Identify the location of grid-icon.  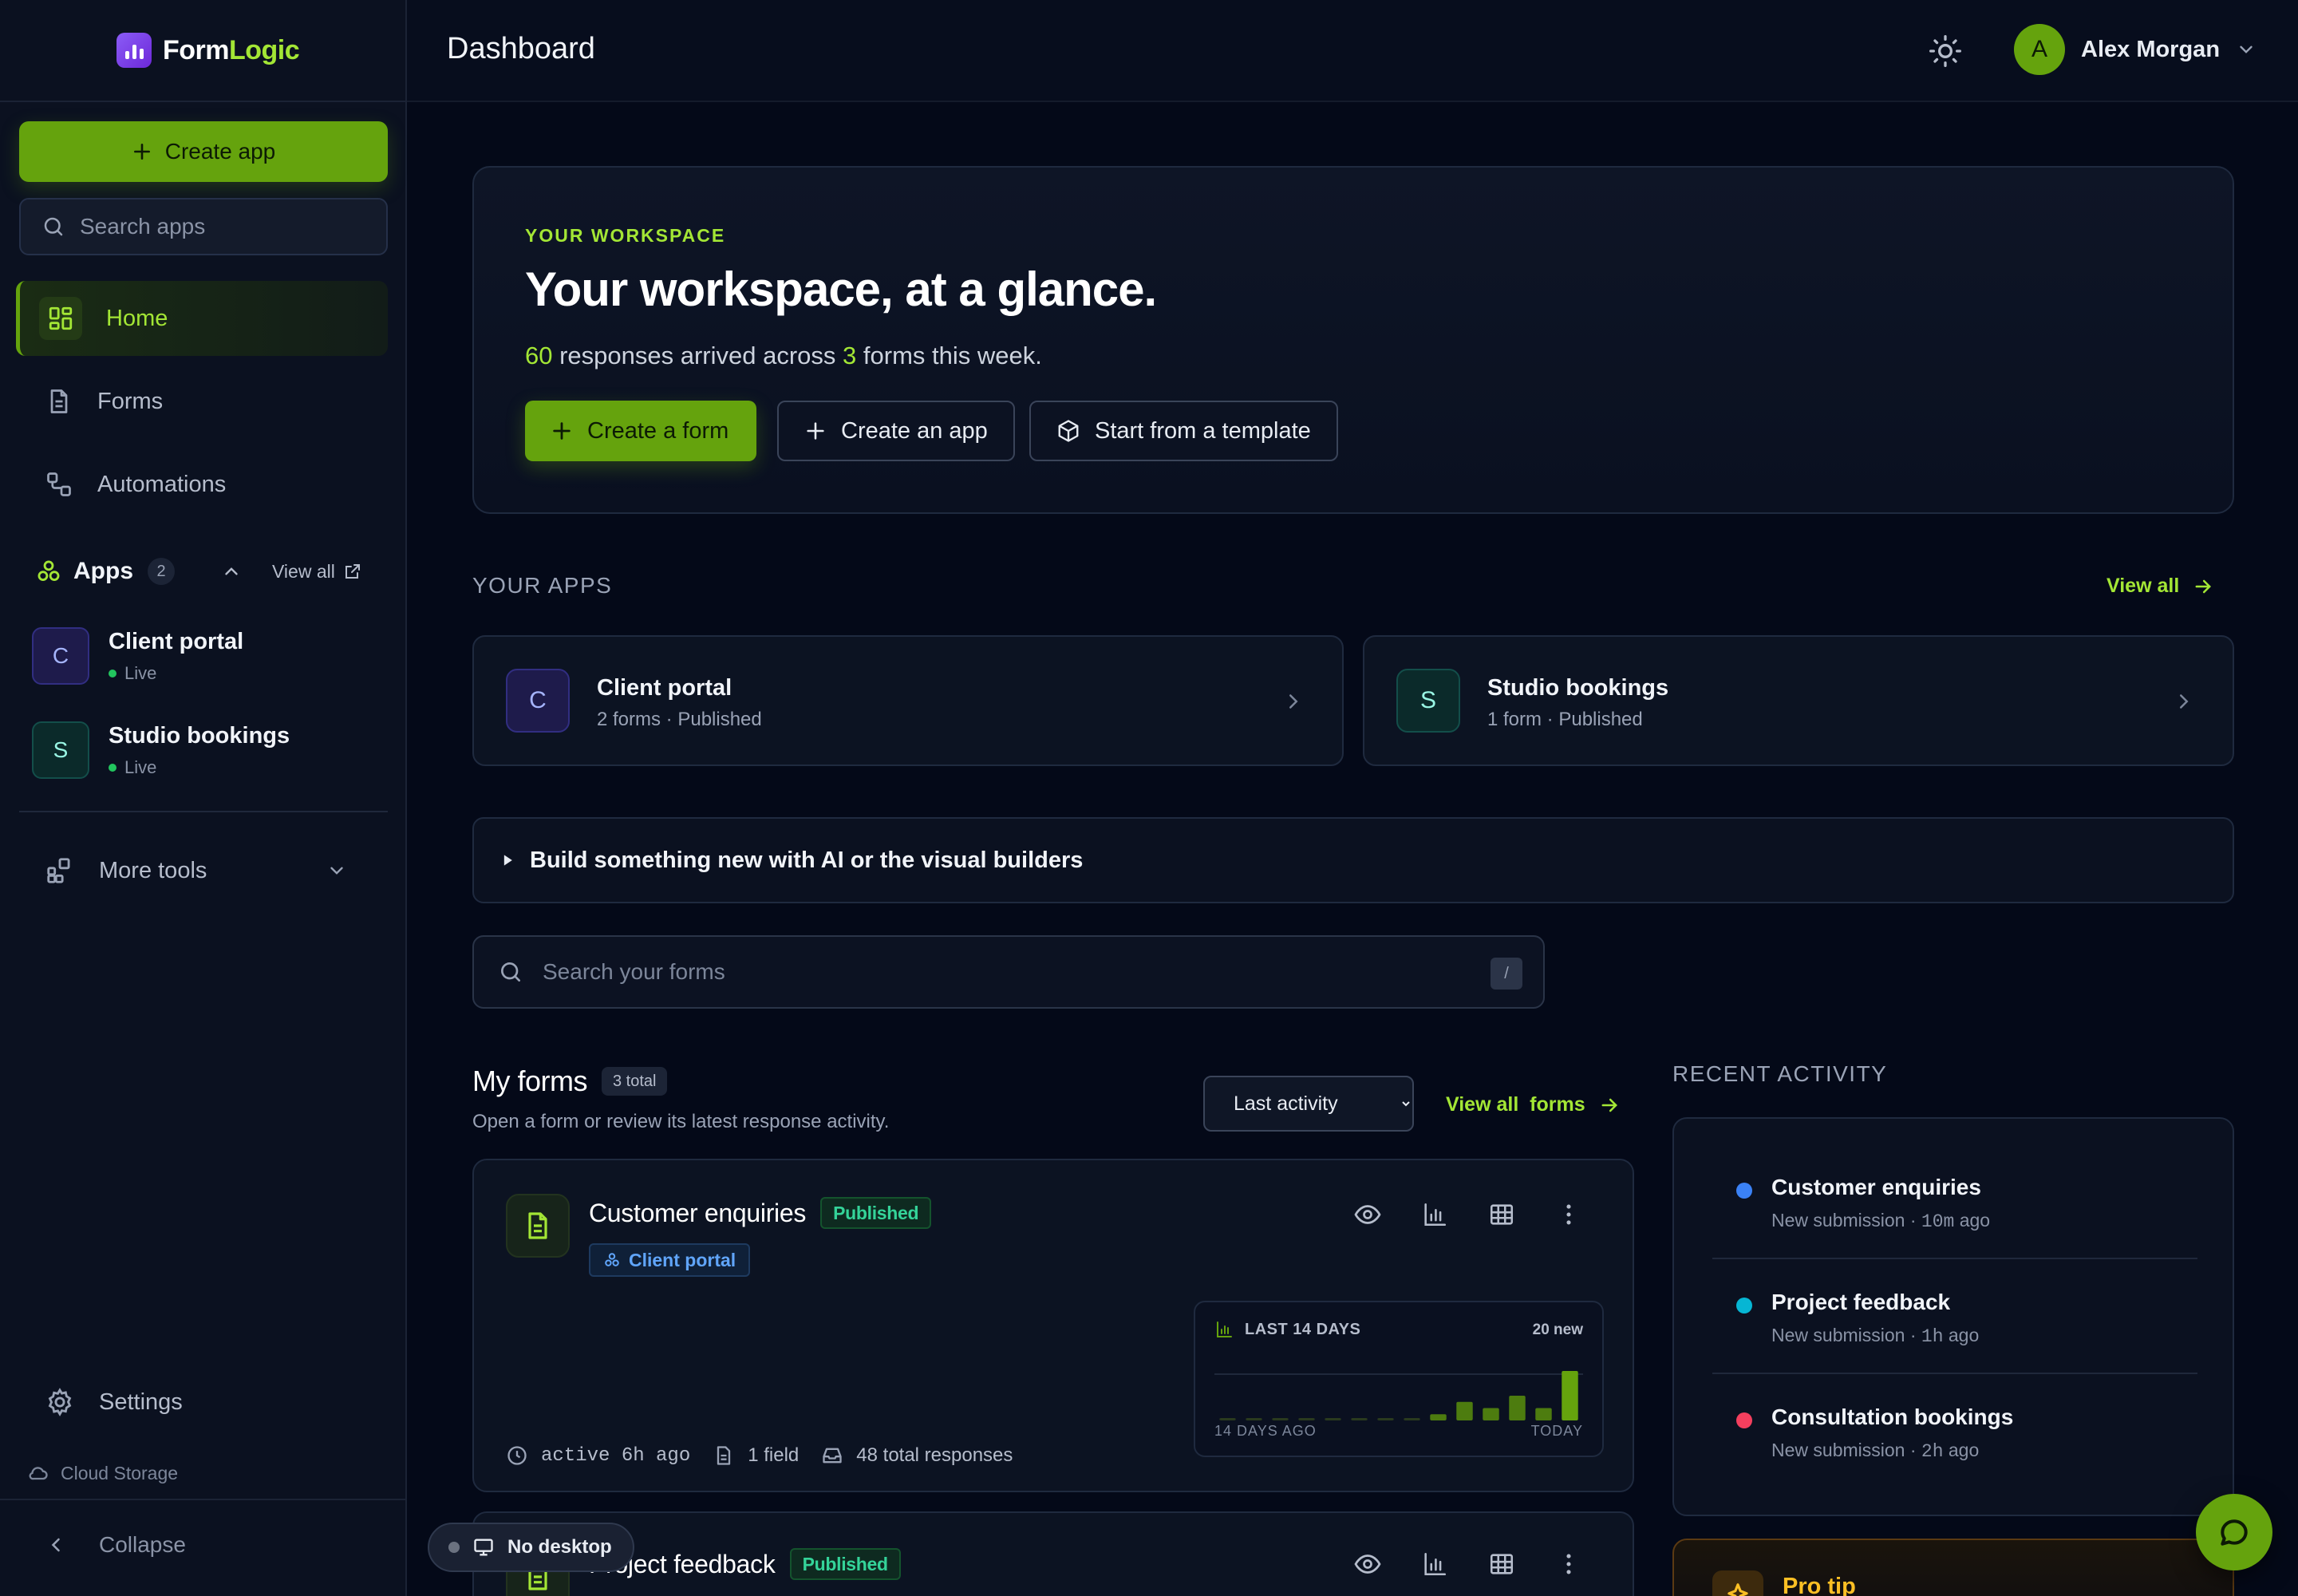
(61, 318).